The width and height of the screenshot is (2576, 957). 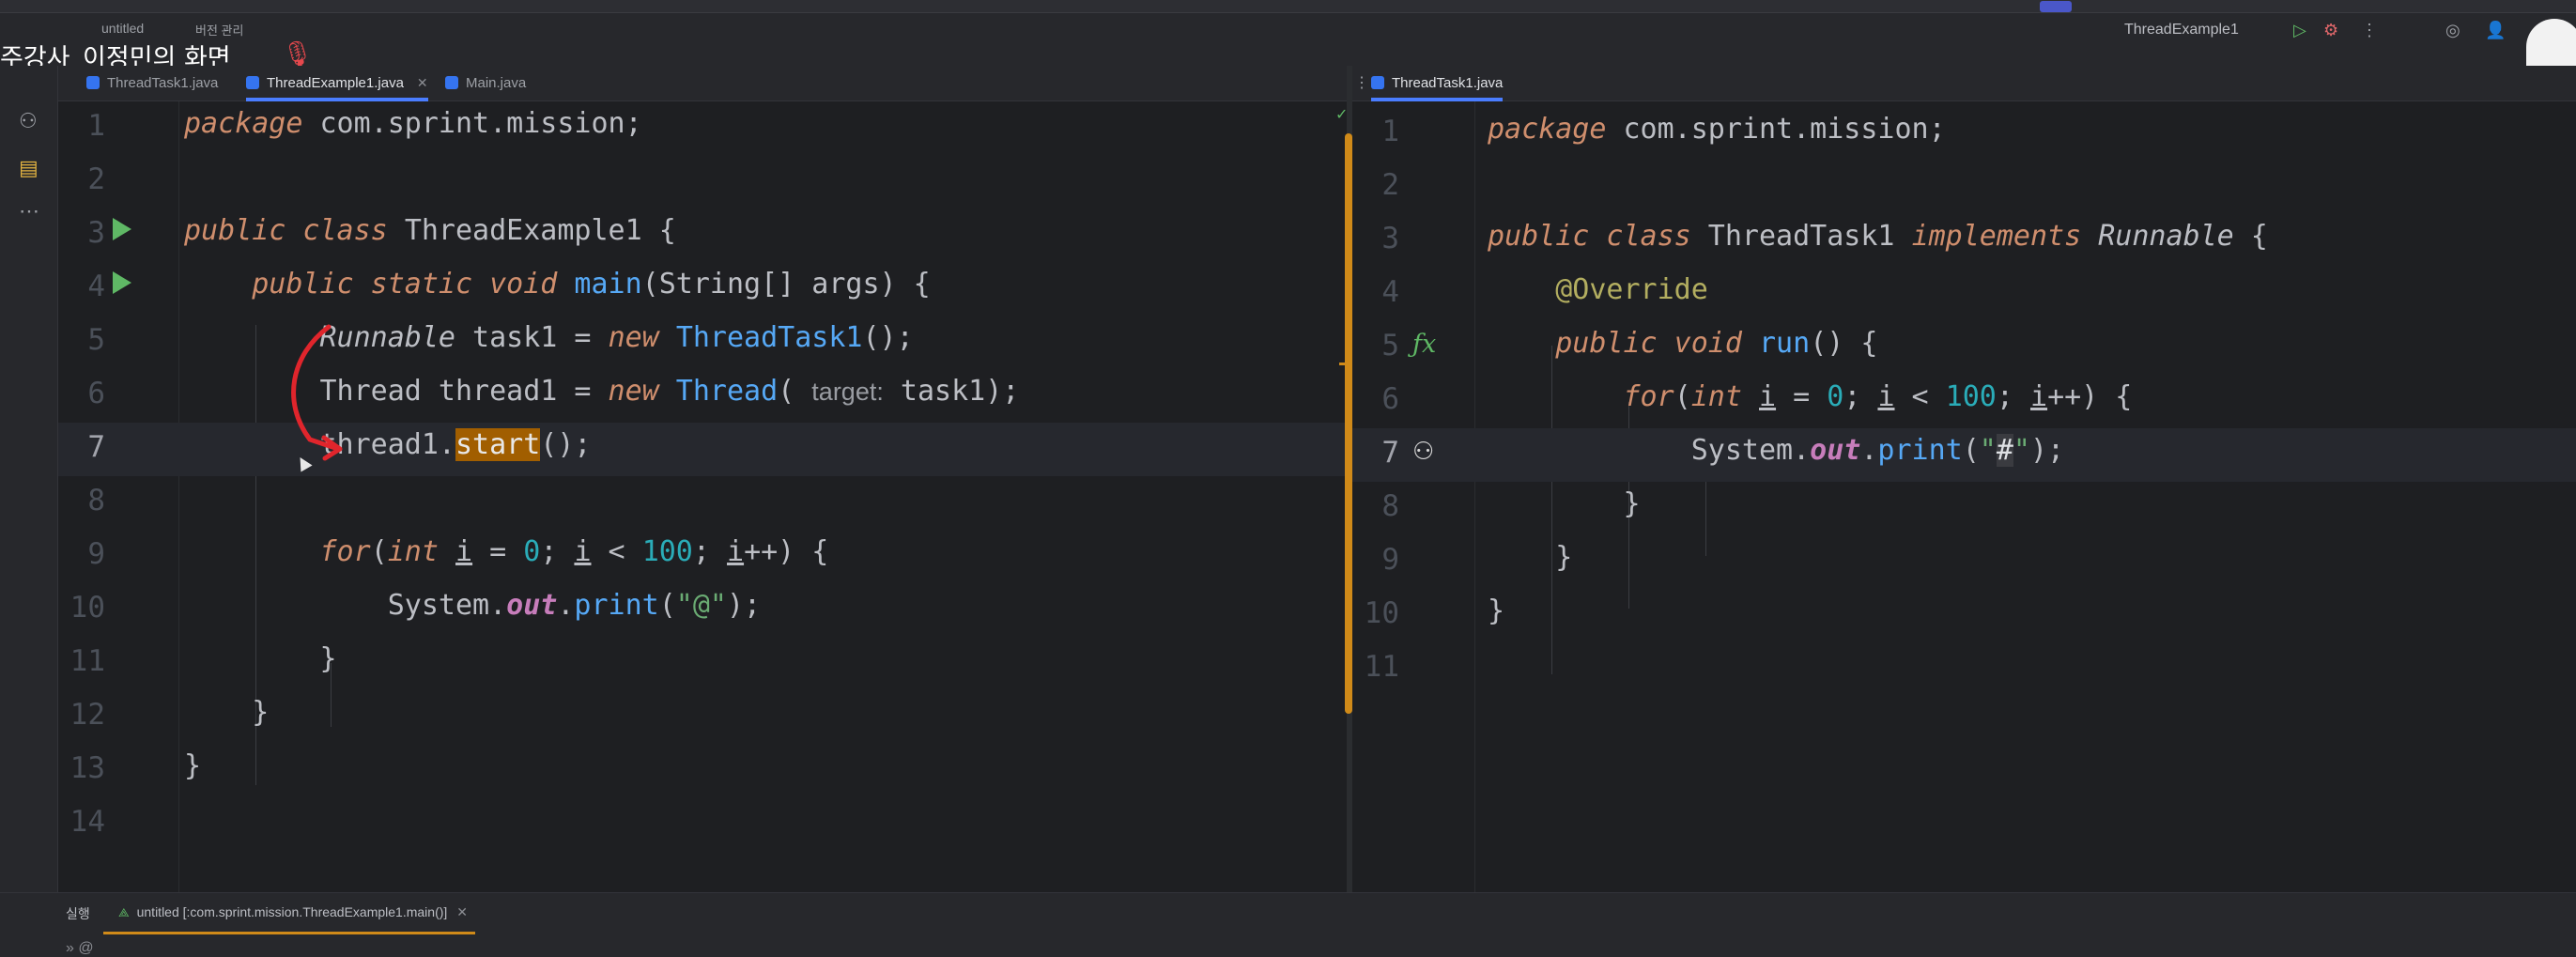 What do you see at coordinates (1348, 423) in the screenshot?
I see `scrollbar` at bounding box center [1348, 423].